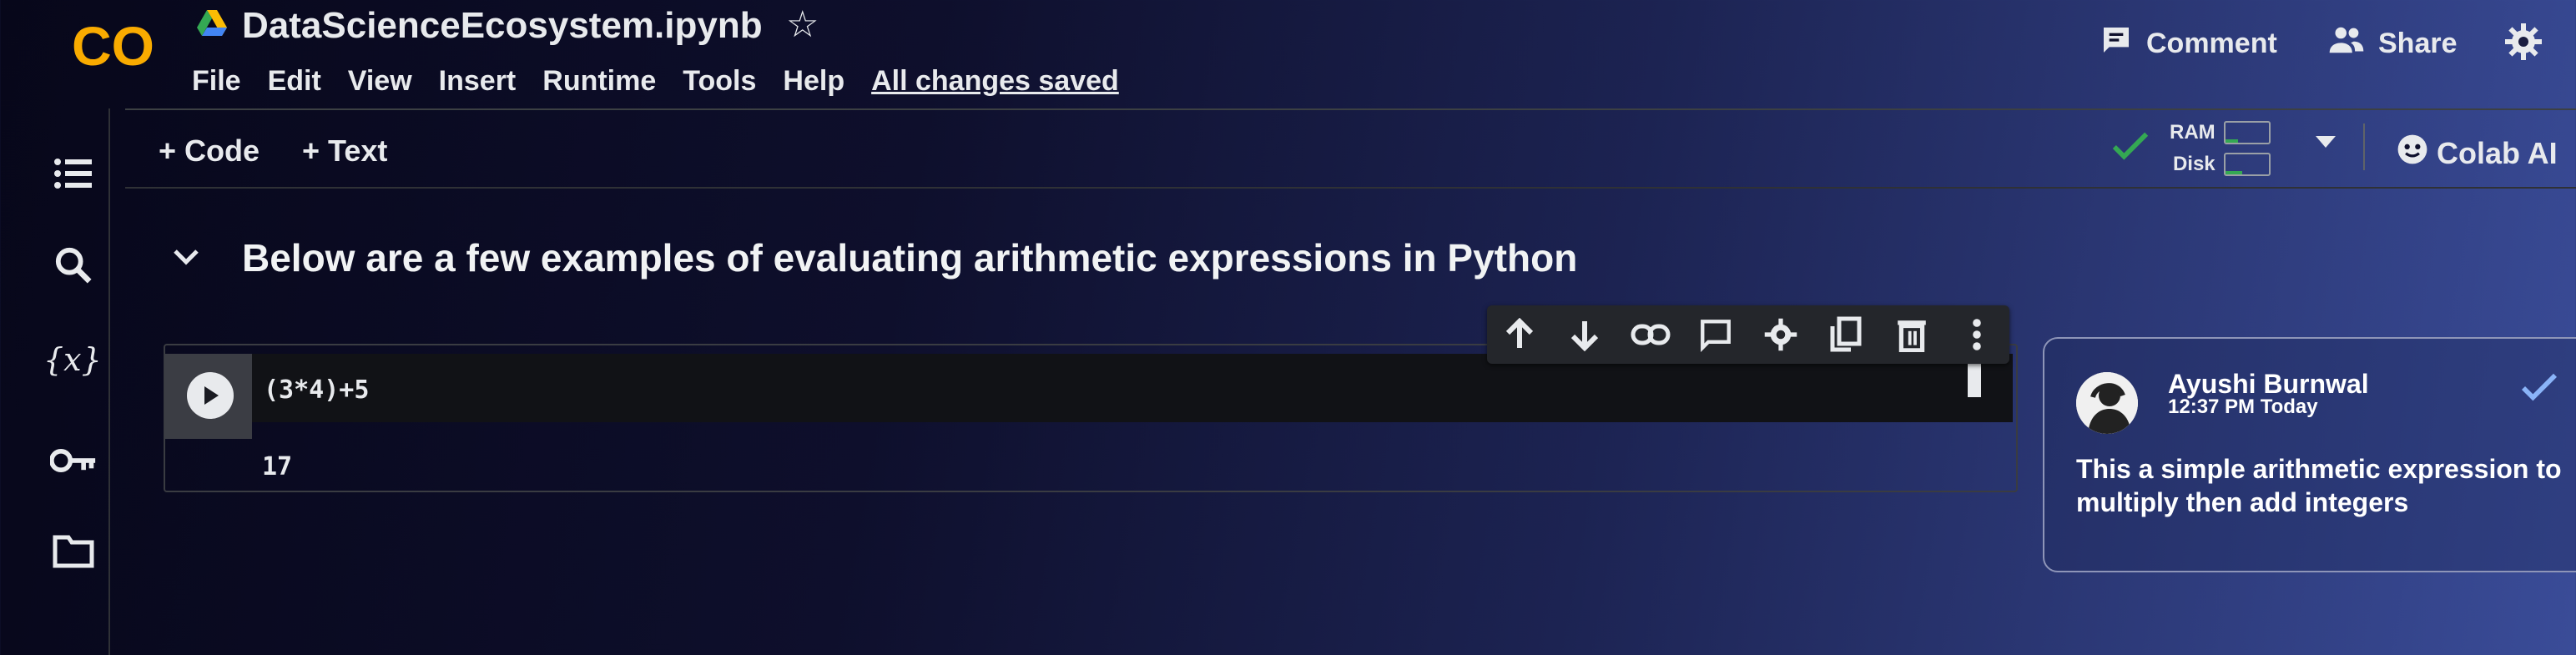 The width and height of the screenshot is (2576, 655). Describe the element at coordinates (2107, 403) in the screenshot. I see `avatar` at that location.